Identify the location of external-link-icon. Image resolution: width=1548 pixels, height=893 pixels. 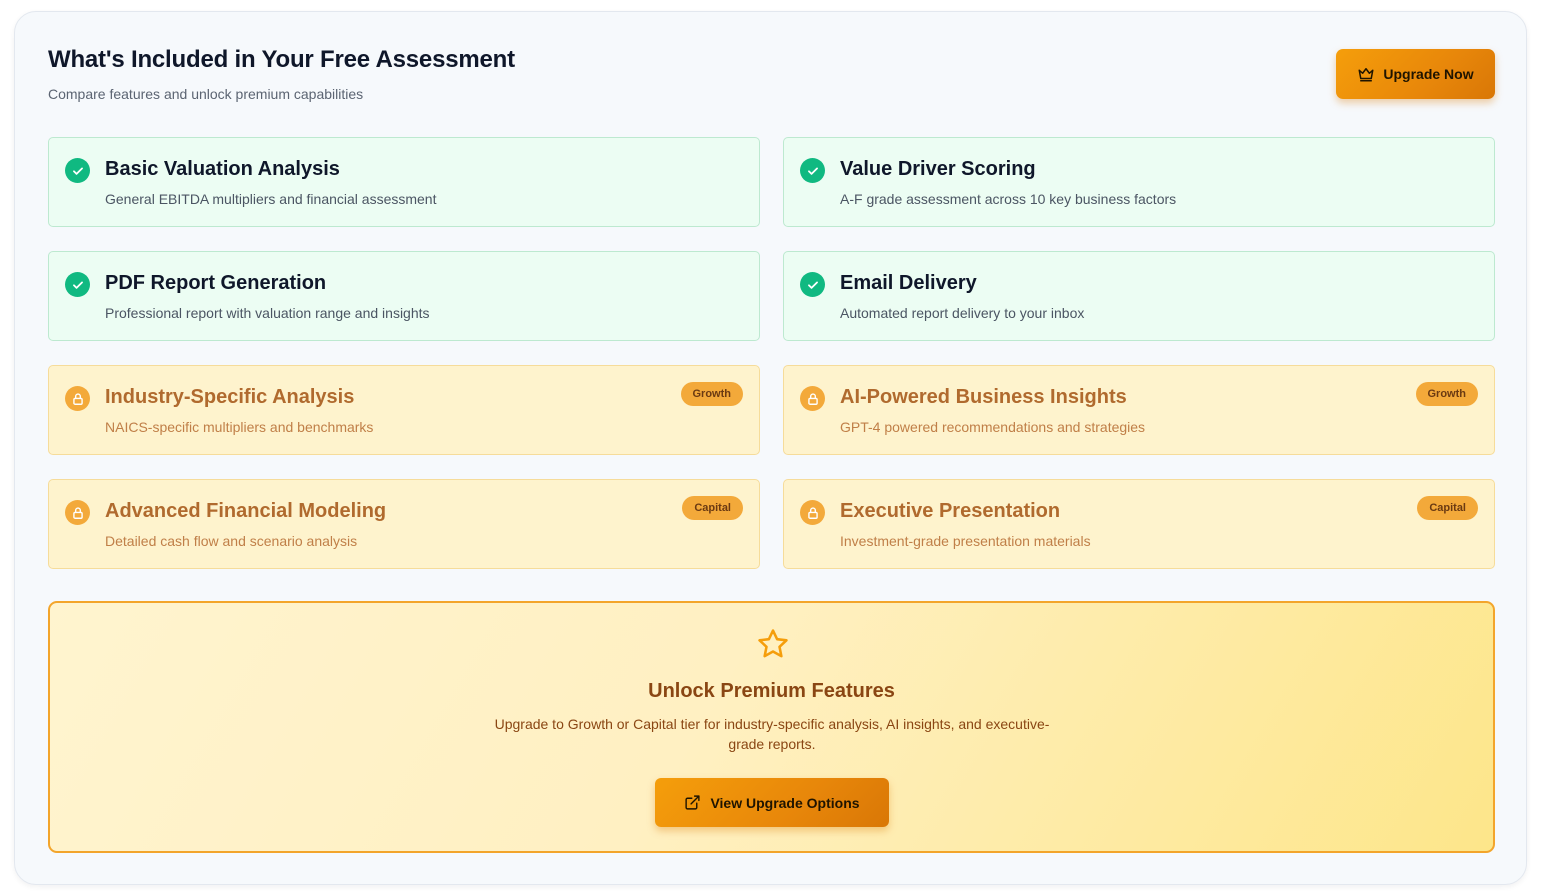
(693, 802).